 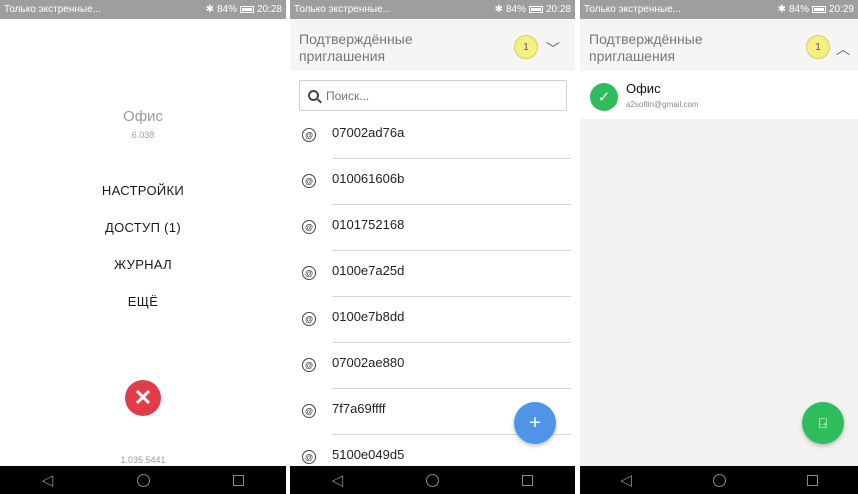 I want to click on check-icon: ✓, so click(x=604, y=97).